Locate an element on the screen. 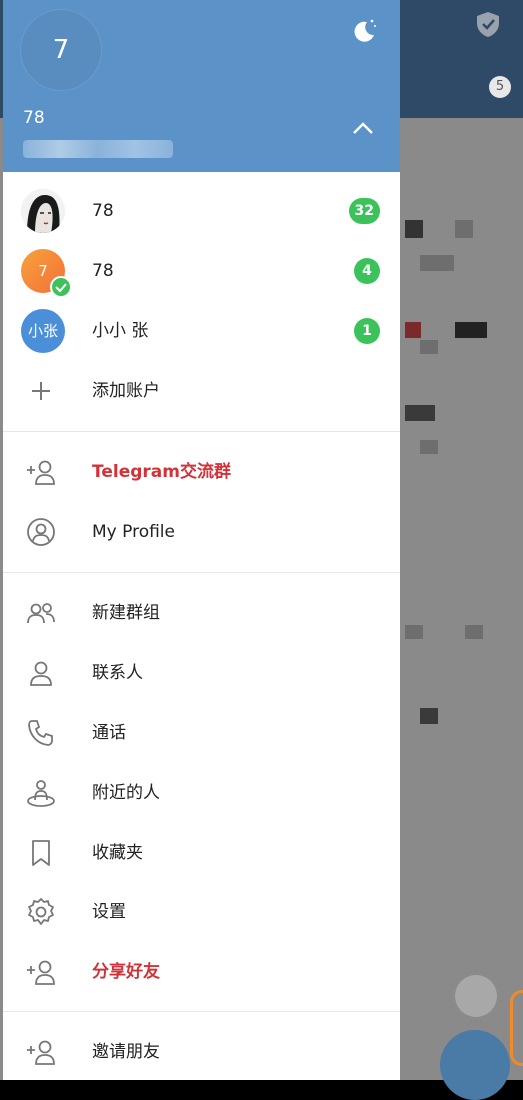 The height and width of the screenshot is (1100, 523). unread-count-badge: 4 is located at coordinates (367, 271).